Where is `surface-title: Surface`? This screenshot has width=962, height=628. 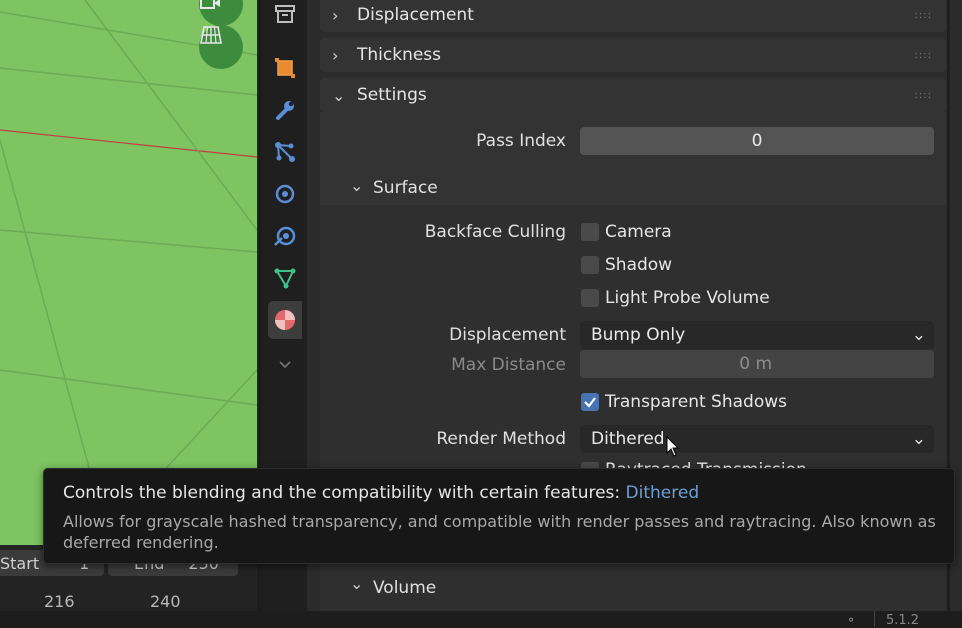 surface-title: Surface is located at coordinates (405, 188).